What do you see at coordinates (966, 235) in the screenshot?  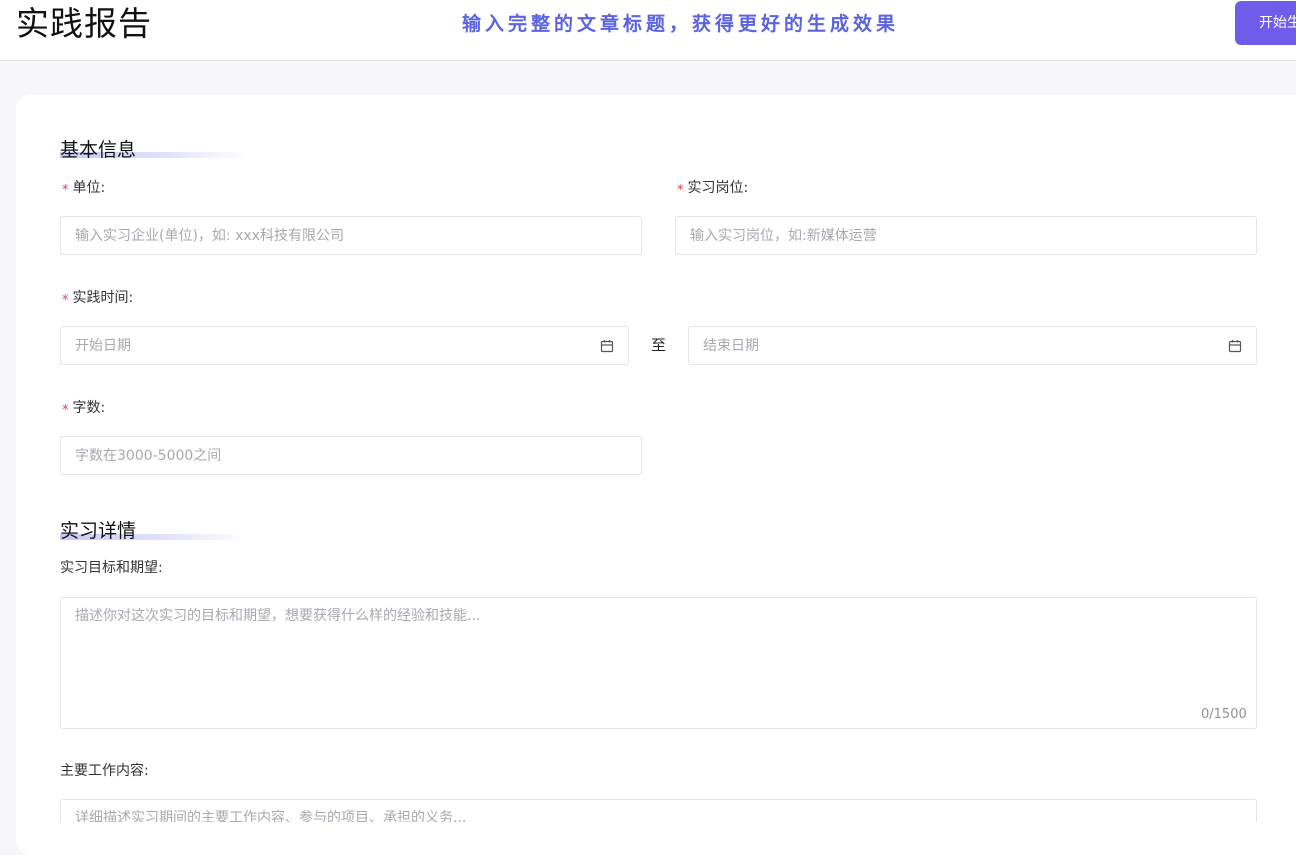 I see `position-input` at bounding box center [966, 235].